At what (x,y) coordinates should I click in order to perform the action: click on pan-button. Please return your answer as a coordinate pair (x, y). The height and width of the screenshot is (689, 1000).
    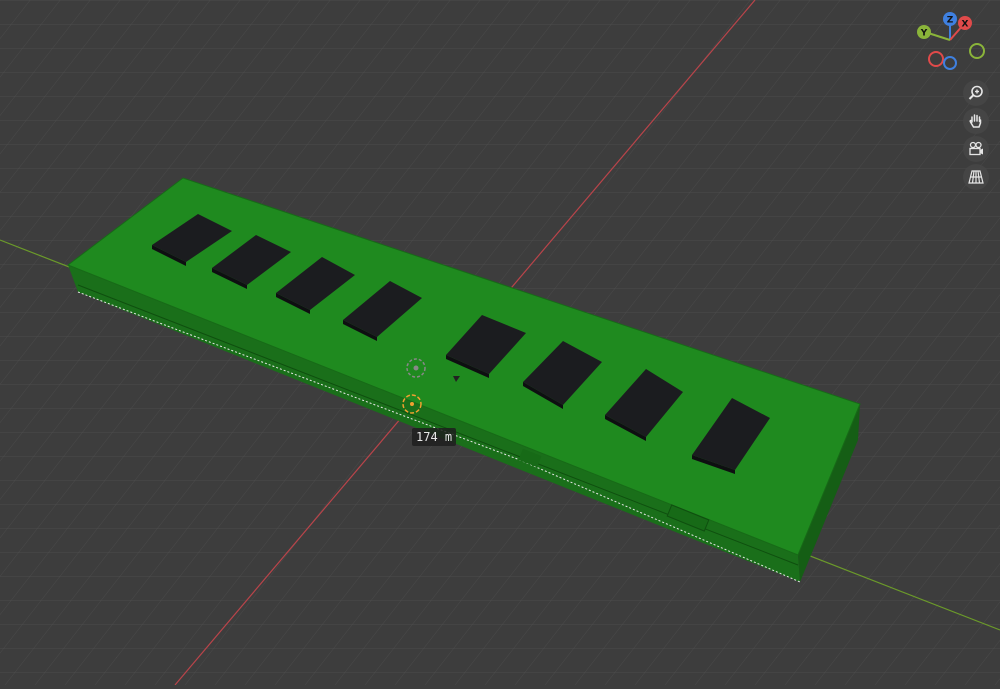
    Looking at the image, I should click on (976, 121).